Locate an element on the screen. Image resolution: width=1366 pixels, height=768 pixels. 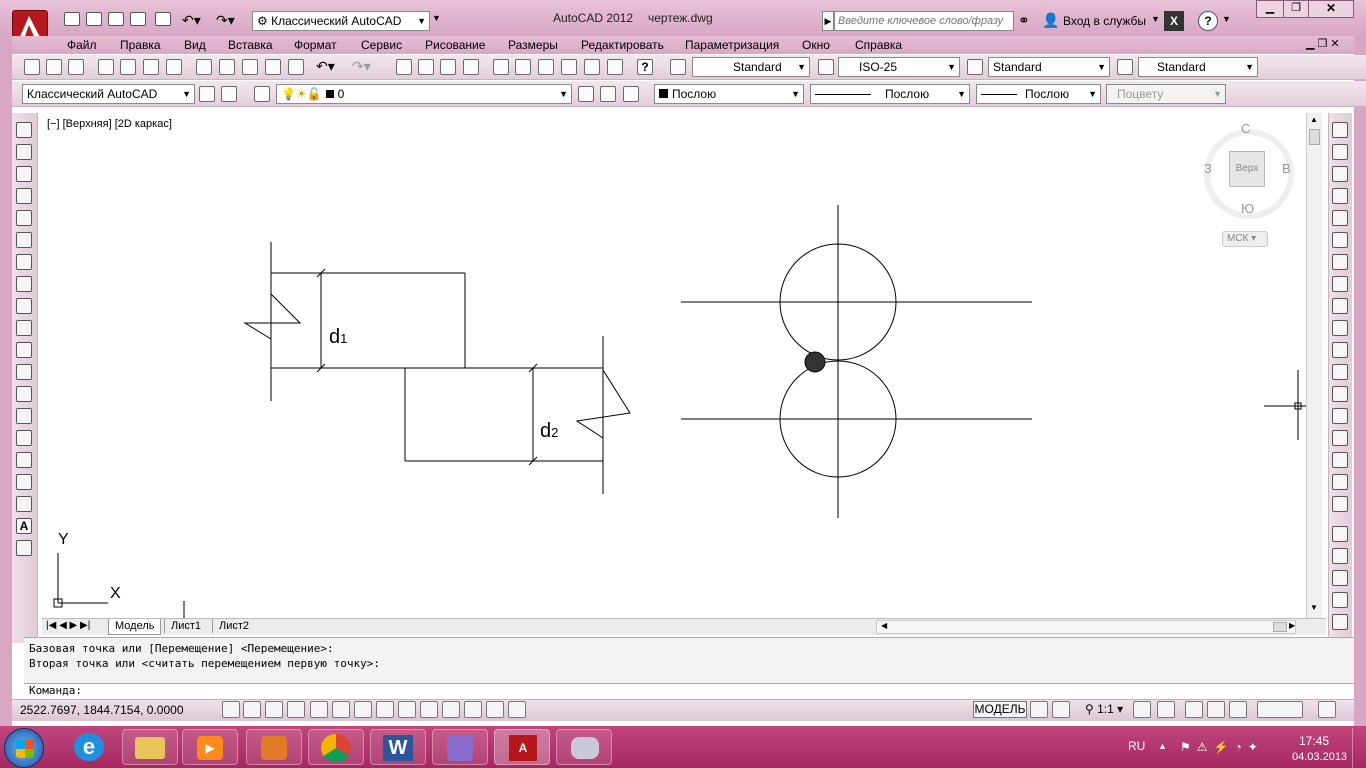
object-snap-tracking-icon is located at coordinates (385, 709).